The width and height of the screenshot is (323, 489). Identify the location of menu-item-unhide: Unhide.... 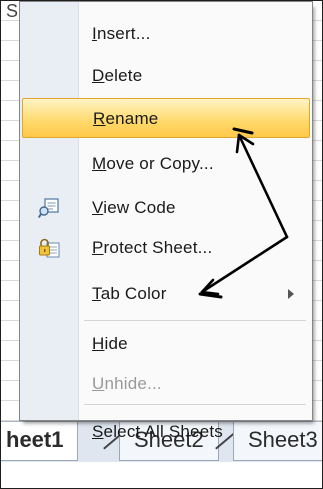
(166, 384).